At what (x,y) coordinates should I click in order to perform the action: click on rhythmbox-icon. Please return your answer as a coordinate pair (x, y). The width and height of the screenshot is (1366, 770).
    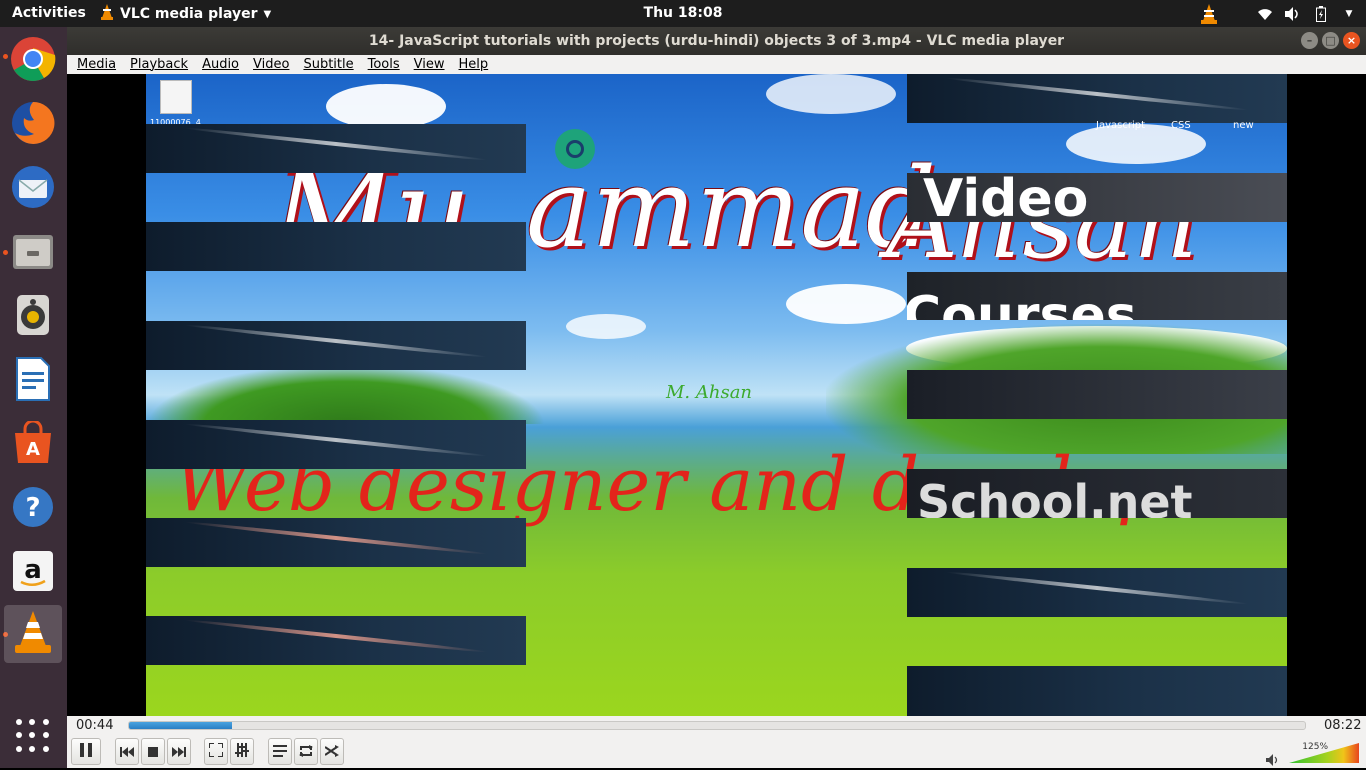
    Looking at the image, I should click on (33, 317).